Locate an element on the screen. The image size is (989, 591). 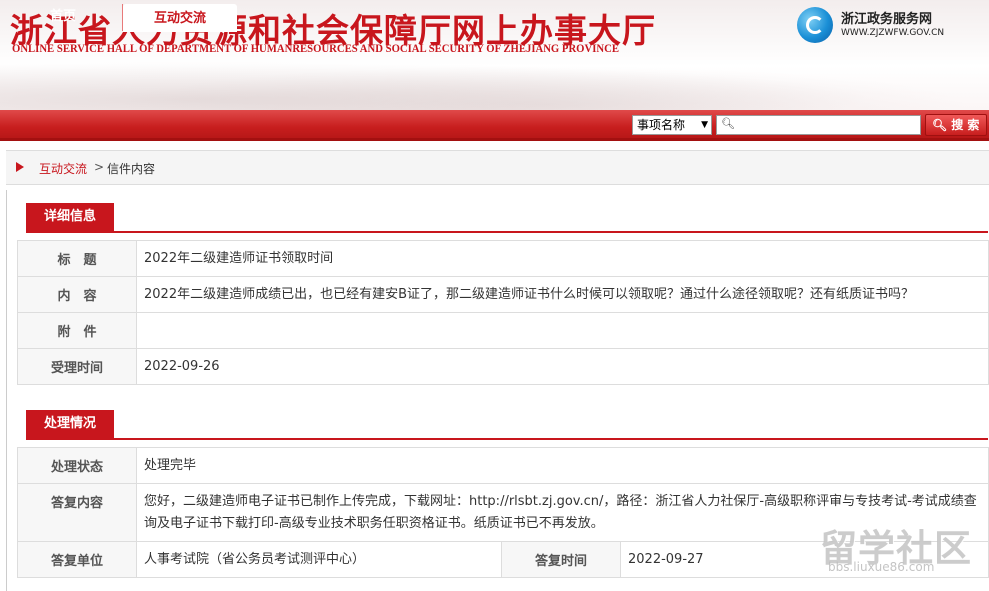
breadcrumb: 互动交流 > 信件内容 is located at coordinates (497, 167).